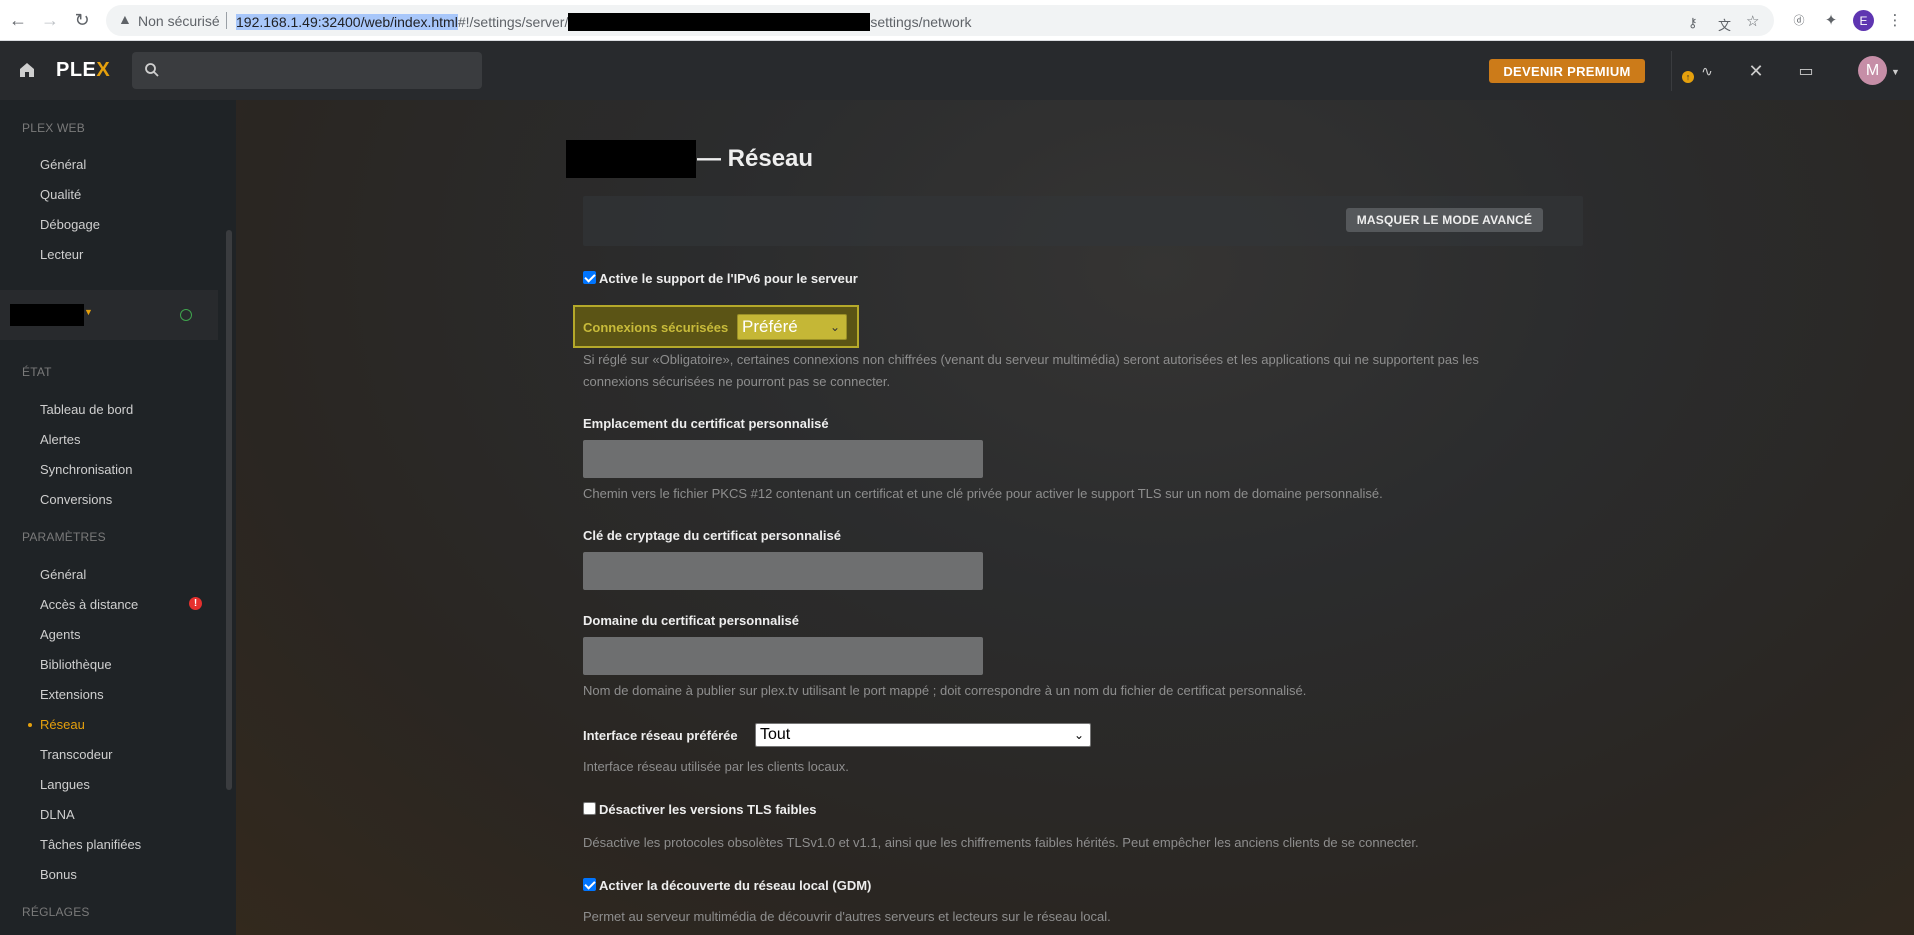 This screenshot has height=935, width=1914. Describe the element at coordinates (195, 603) in the screenshot. I see `remote-access-alert-icon: !` at that location.